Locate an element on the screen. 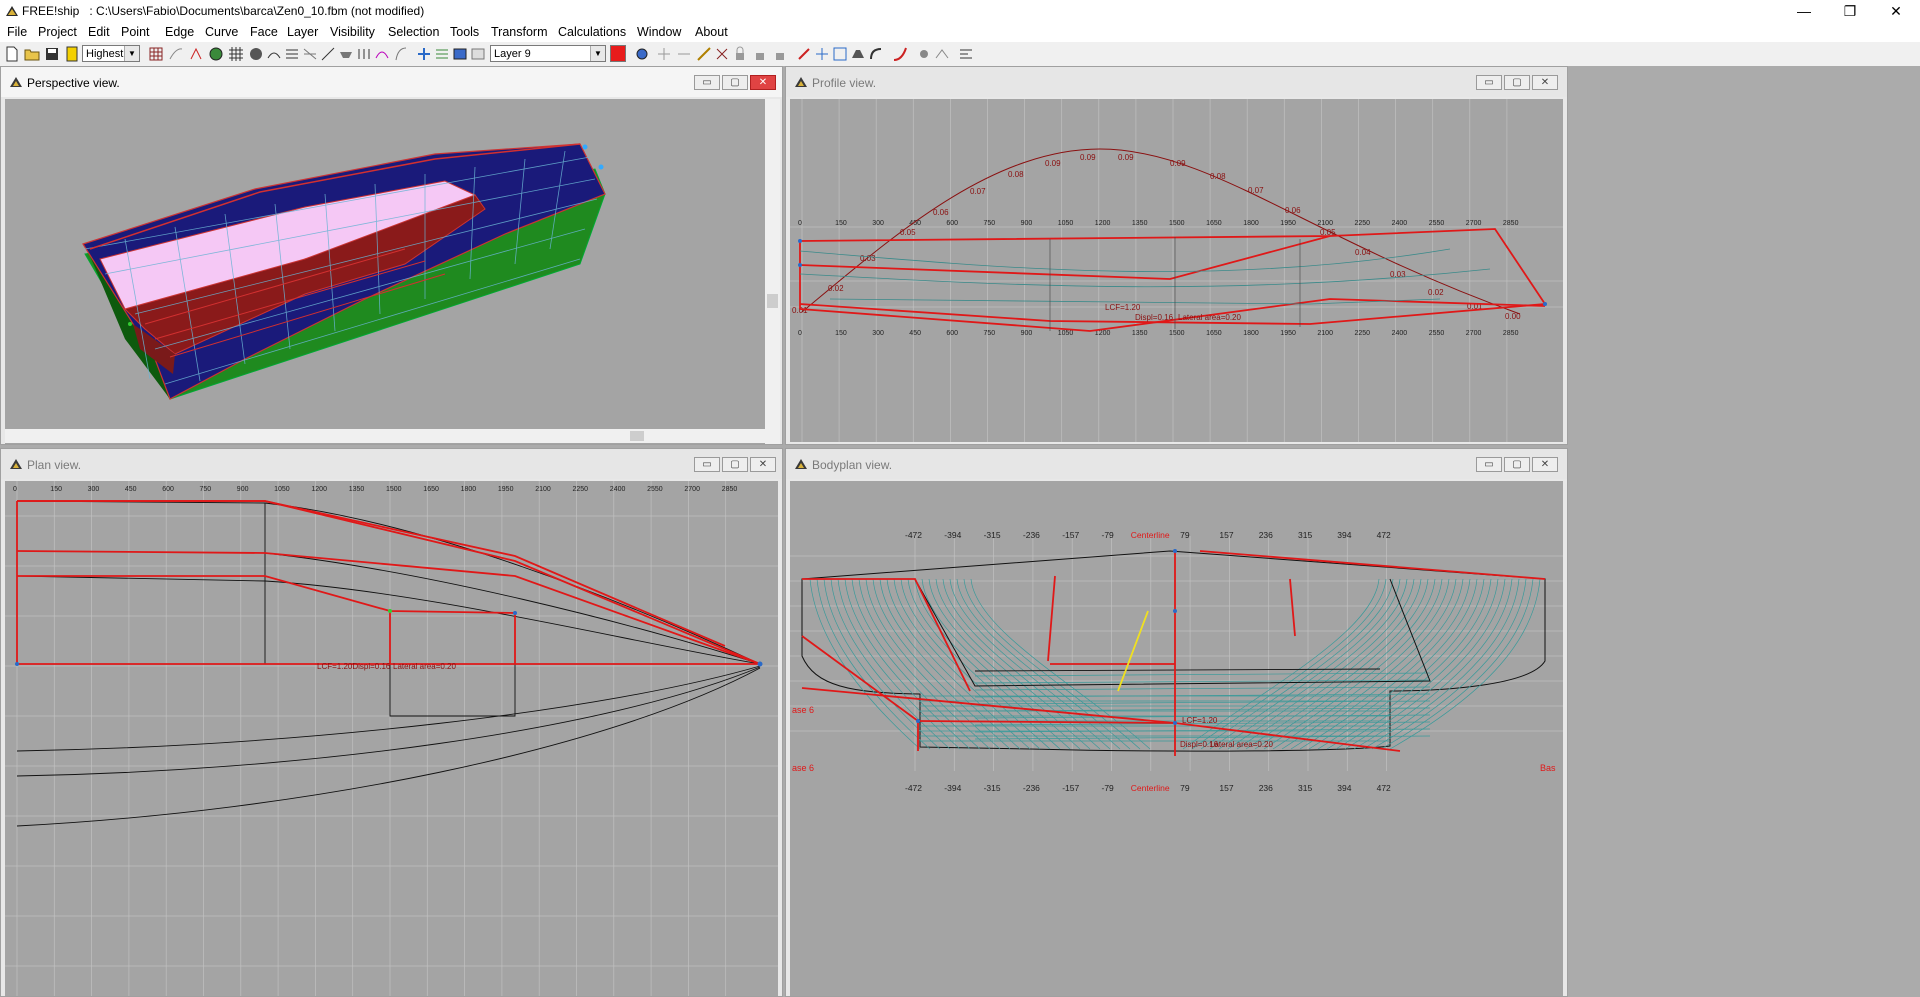 This screenshot has height=997, width=1920. vertical-scrollbar is located at coordinates (772, 271).